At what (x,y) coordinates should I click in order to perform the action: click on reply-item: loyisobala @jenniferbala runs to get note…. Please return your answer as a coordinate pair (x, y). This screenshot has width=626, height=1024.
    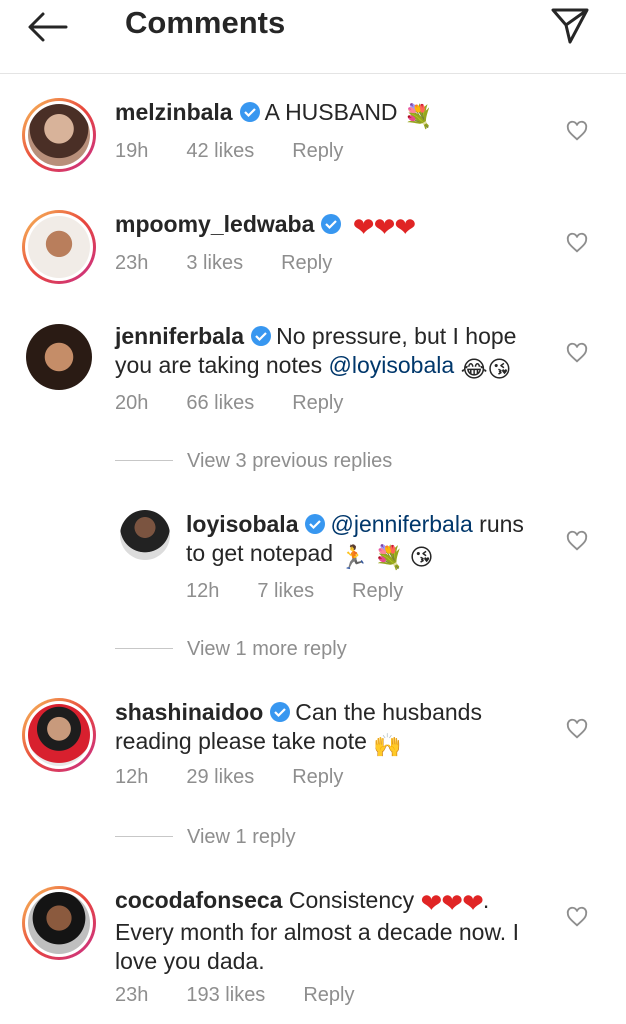
    Looking at the image, I should click on (313, 560).